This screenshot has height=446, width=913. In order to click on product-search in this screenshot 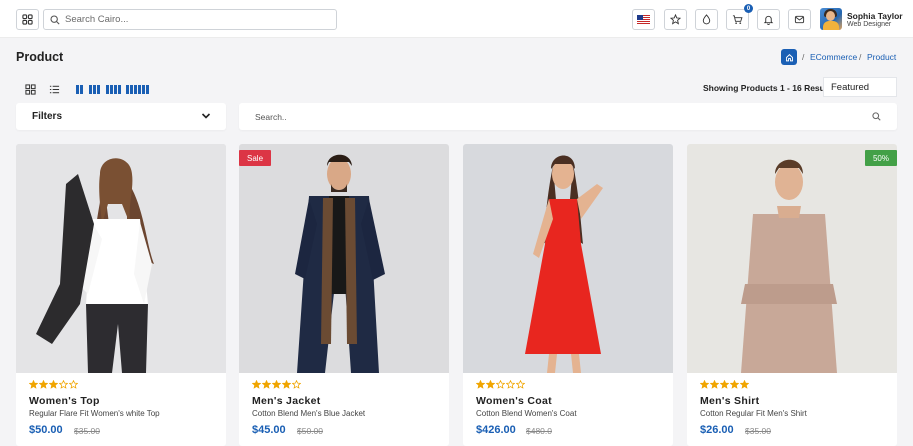, I will do `click(568, 116)`.